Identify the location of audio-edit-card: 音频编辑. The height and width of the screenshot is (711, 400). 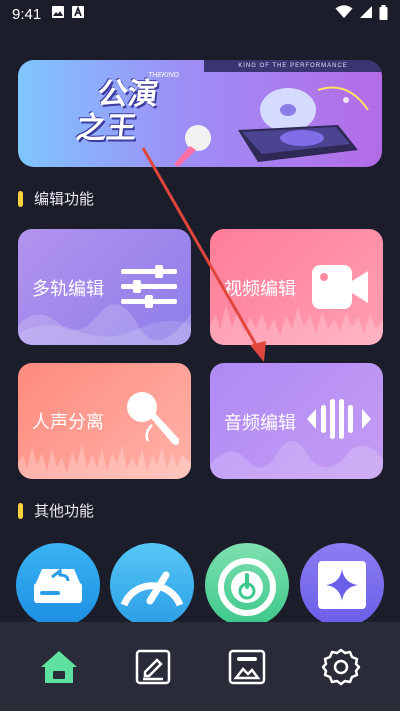
(296, 421).